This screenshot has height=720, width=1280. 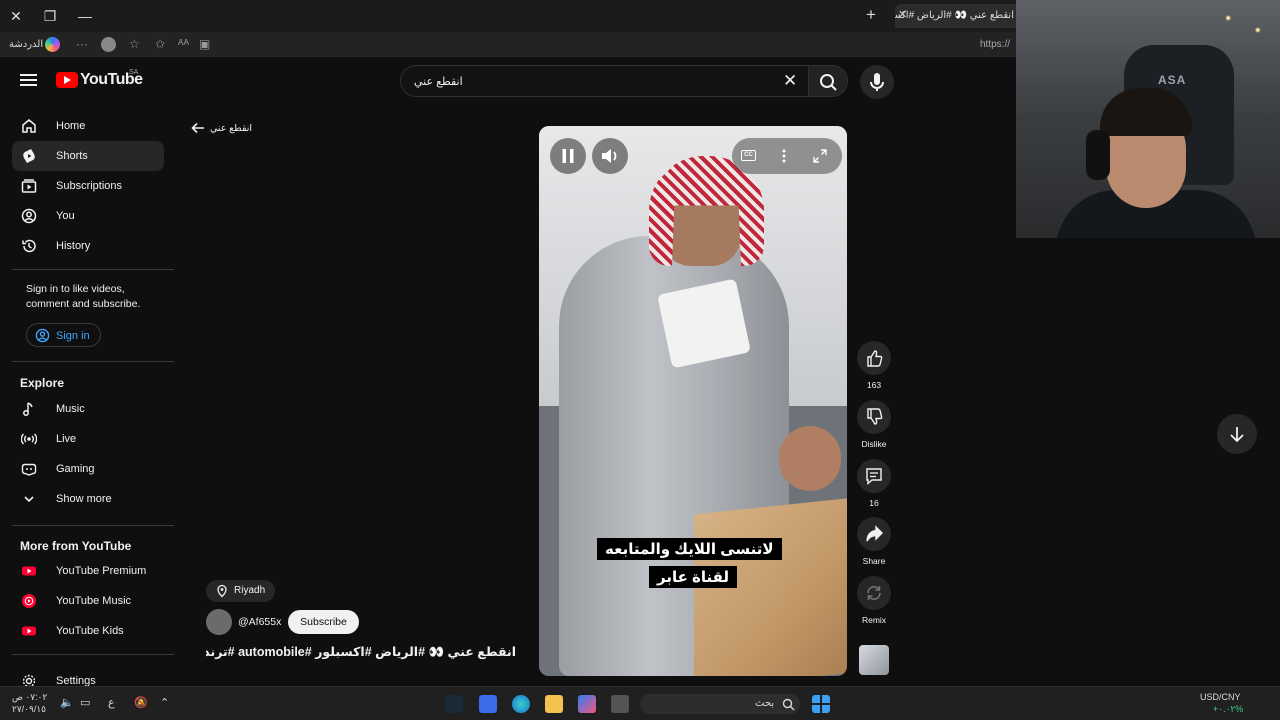 I want to click on subscribe-button: Subscribe, so click(x=323, y=622).